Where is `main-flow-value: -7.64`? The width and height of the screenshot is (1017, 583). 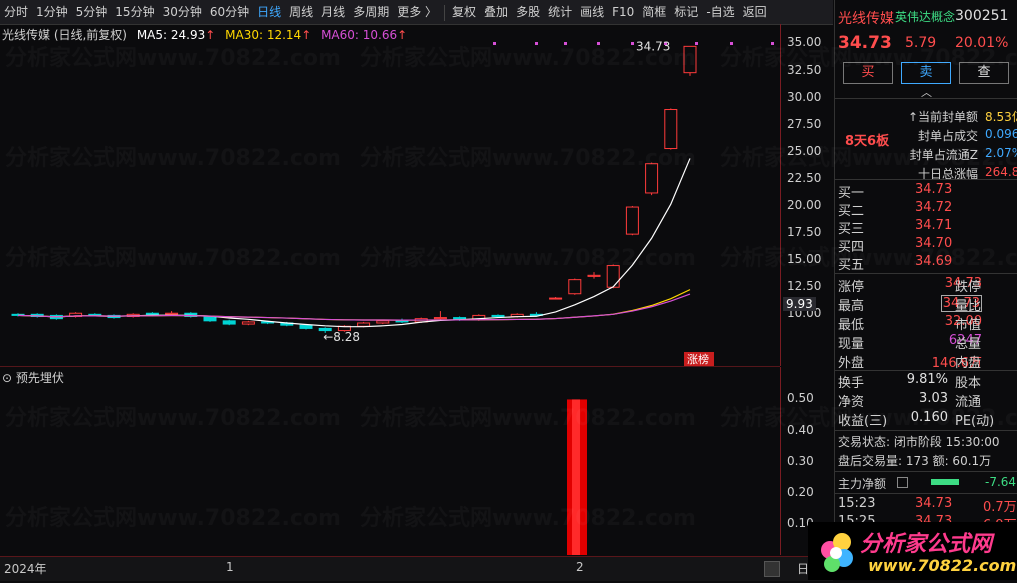
main-flow-value: -7.64 is located at coordinates (1001, 482).